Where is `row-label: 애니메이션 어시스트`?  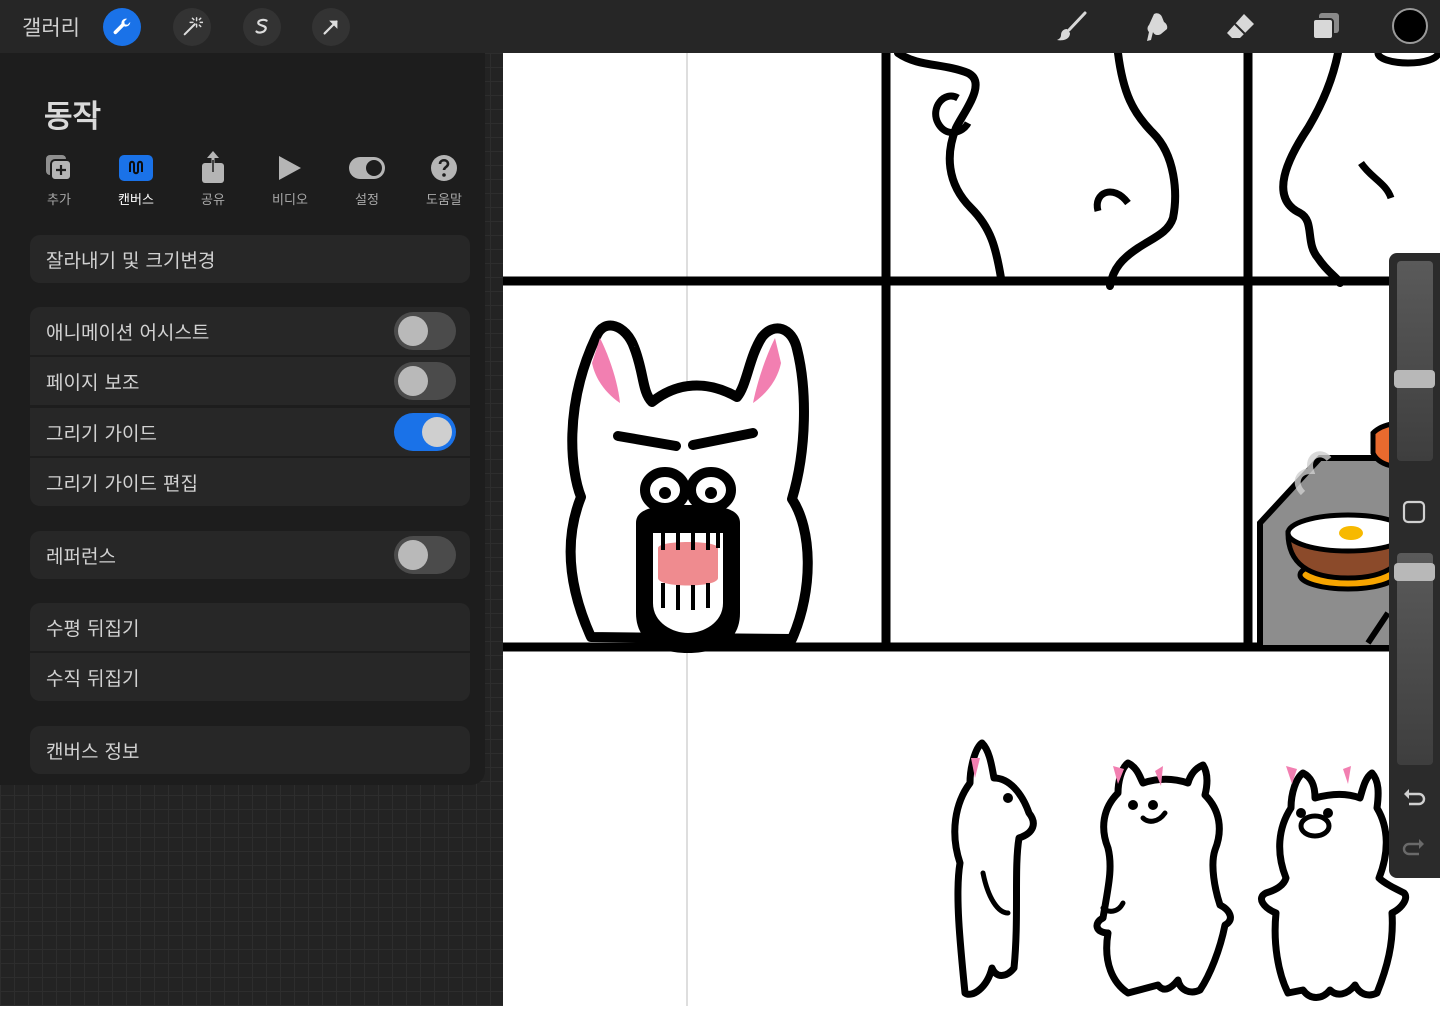
row-label: 애니메이션 어시스트 is located at coordinates (128, 332).